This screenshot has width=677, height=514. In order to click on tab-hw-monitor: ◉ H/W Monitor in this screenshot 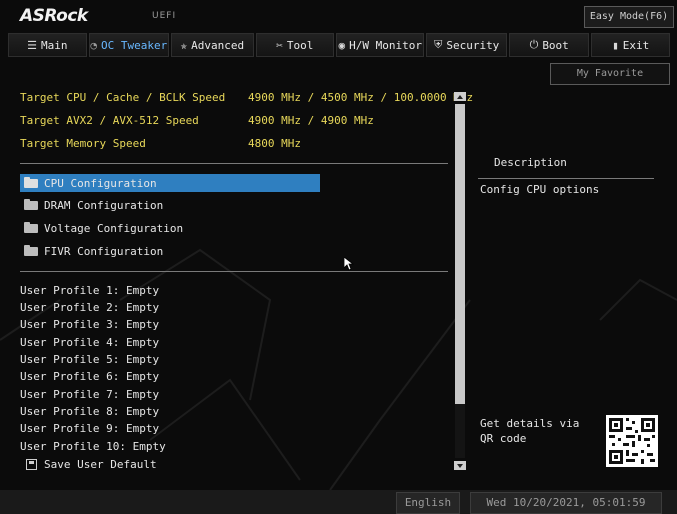, I will do `click(380, 45)`.